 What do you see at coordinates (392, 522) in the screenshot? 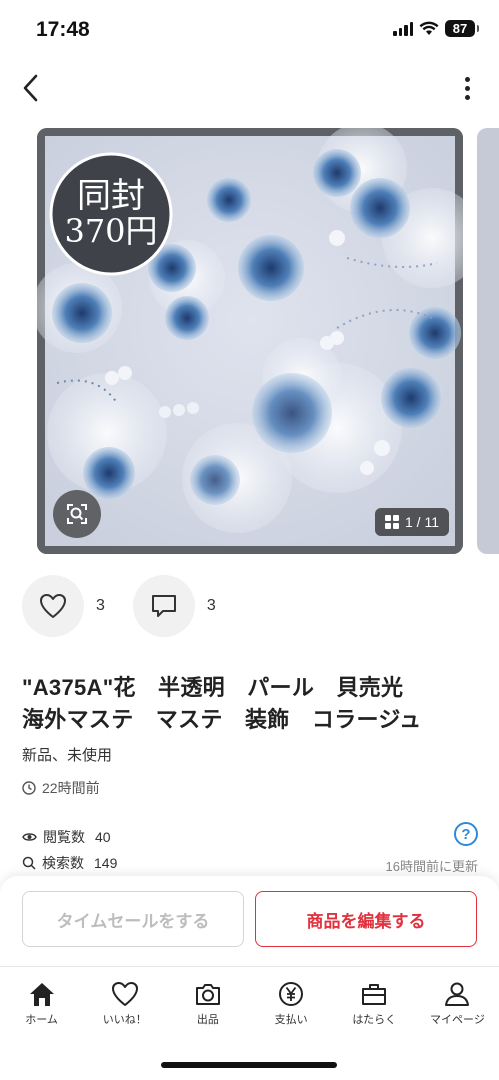
I see `grid-icon` at bounding box center [392, 522].